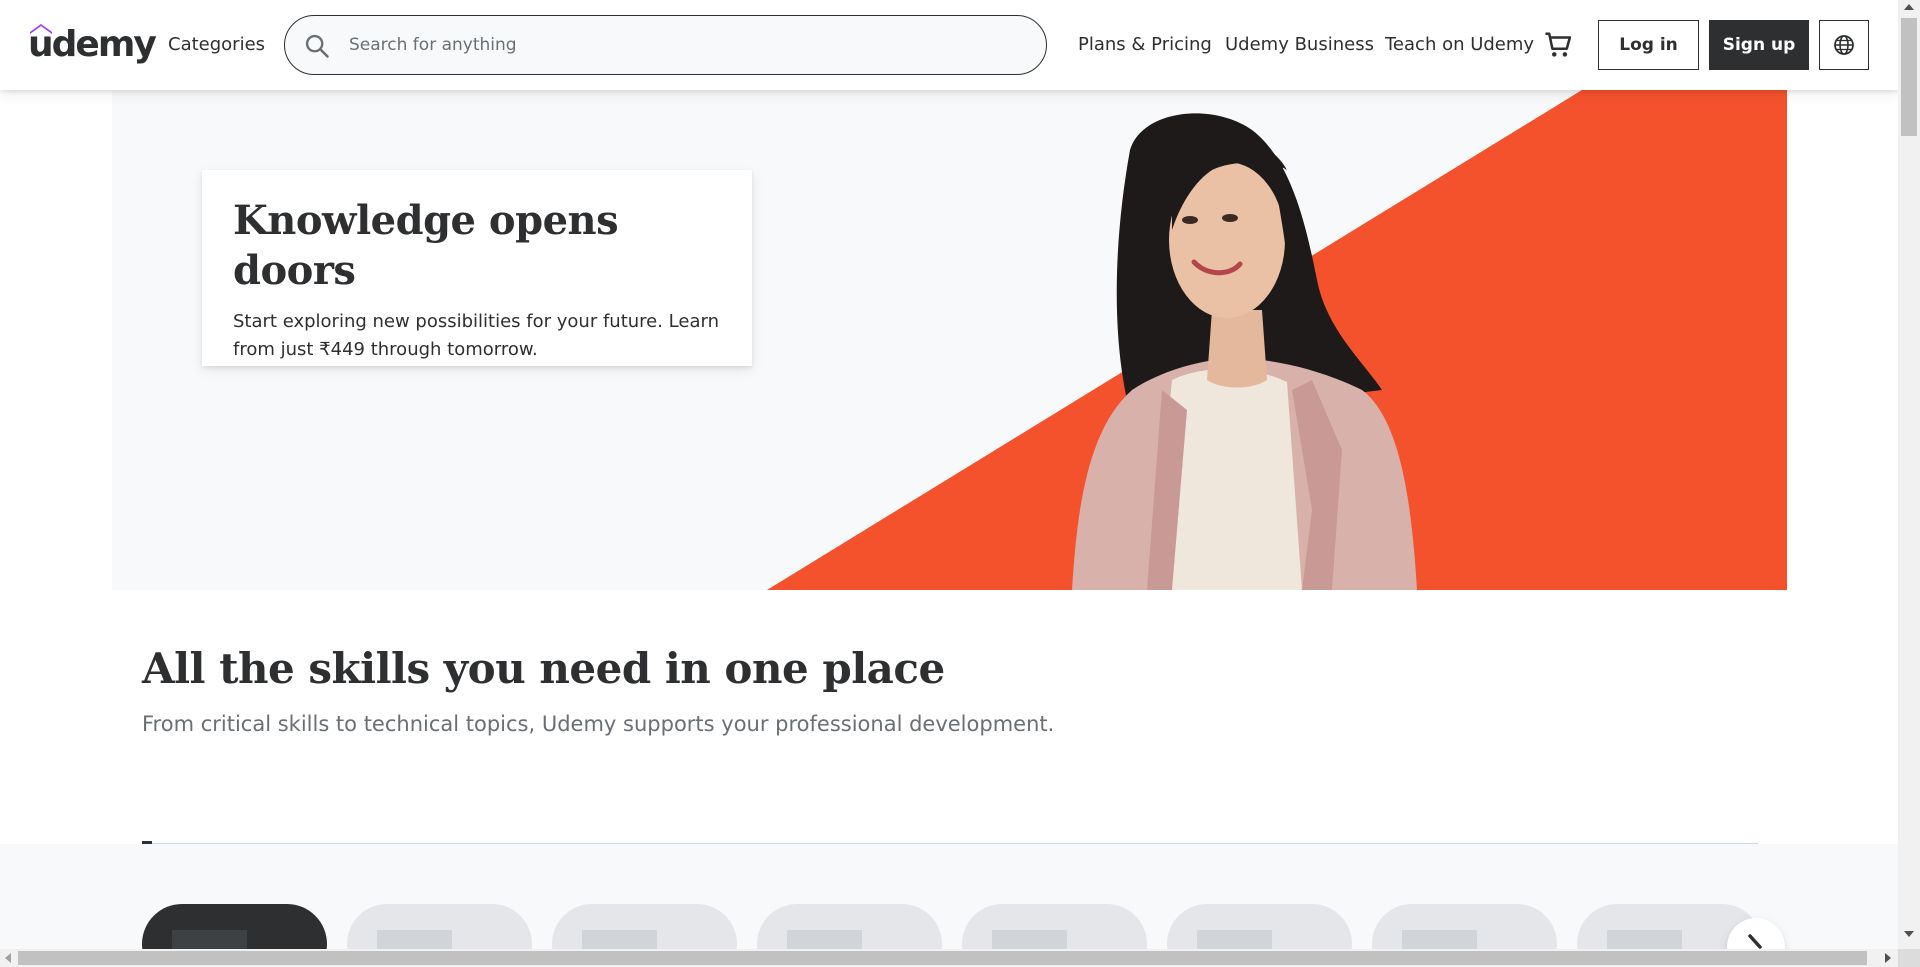 This screenshot has width=1920, height=967. Describe the element at coordinates (949, 896) in the screenshot. I see `skills-pill-carousel` at that location.